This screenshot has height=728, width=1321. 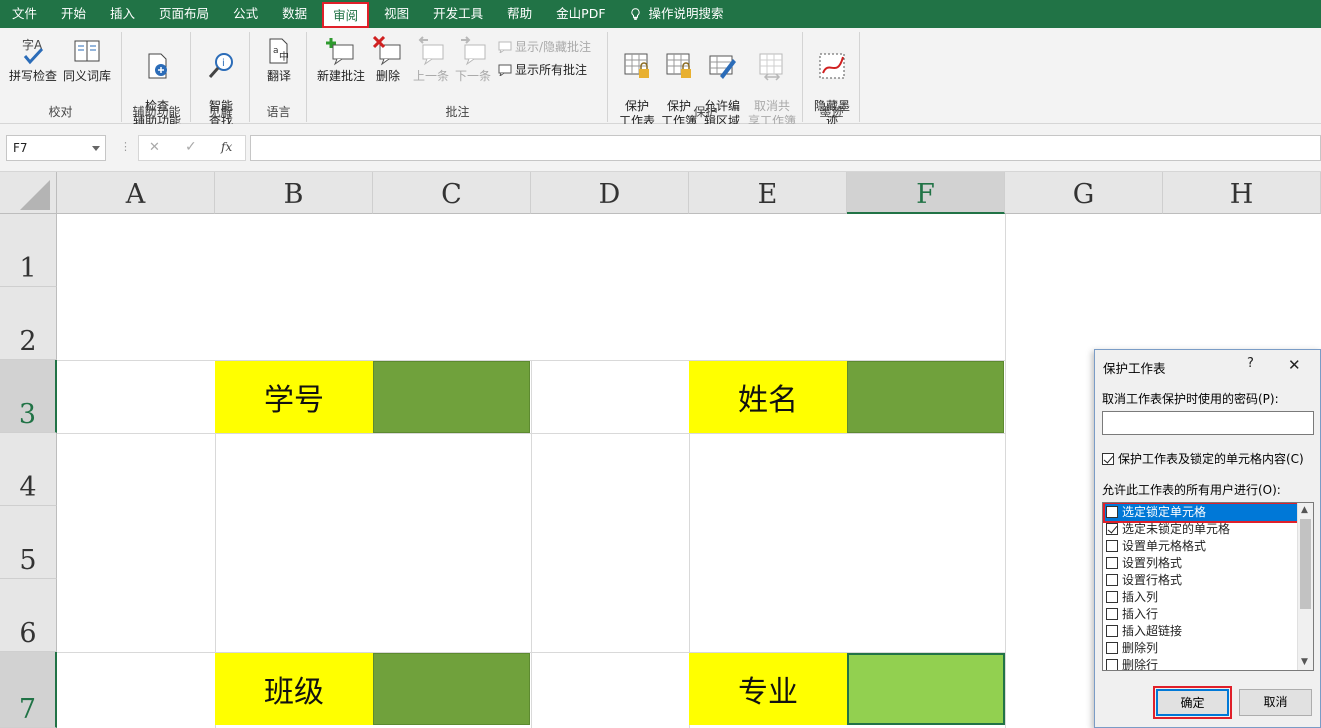 I want to click on cell-c7, so click(x=451, y=689).